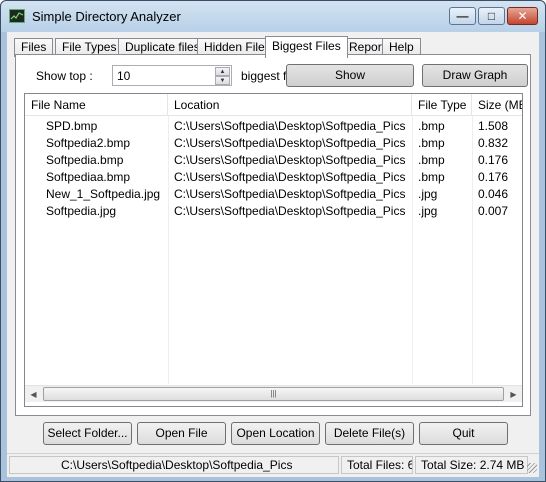 Image resolution: width=546 pixels, height=482 pixels. What do you see at coordinates (123, 76) in the screenshot?
I see `show-top-value: 10` at bounding box center [123, 76].